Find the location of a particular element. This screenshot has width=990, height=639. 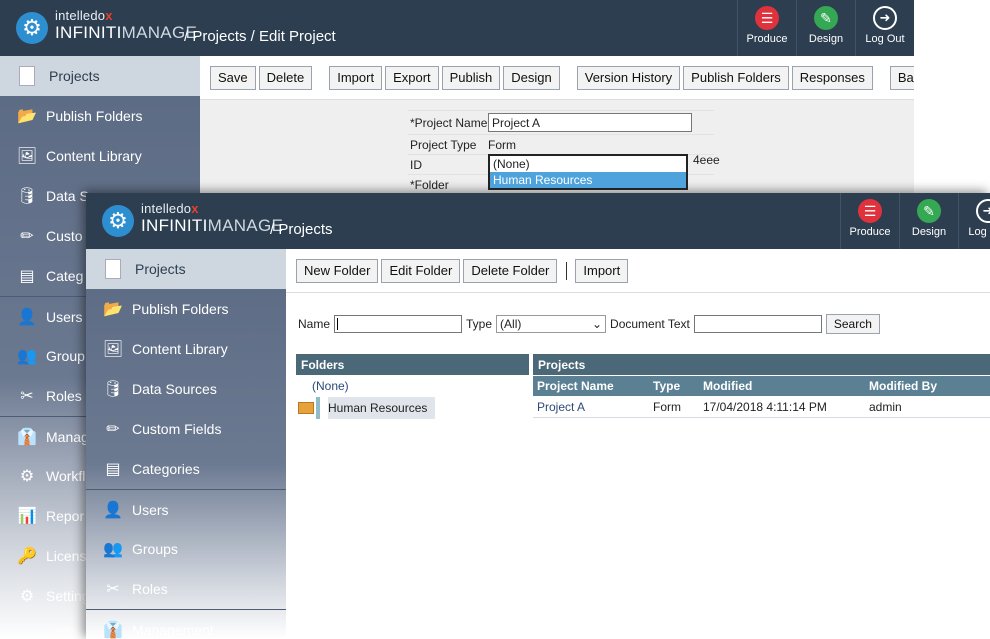

save-button: Save is located at coordinates (233, 77).